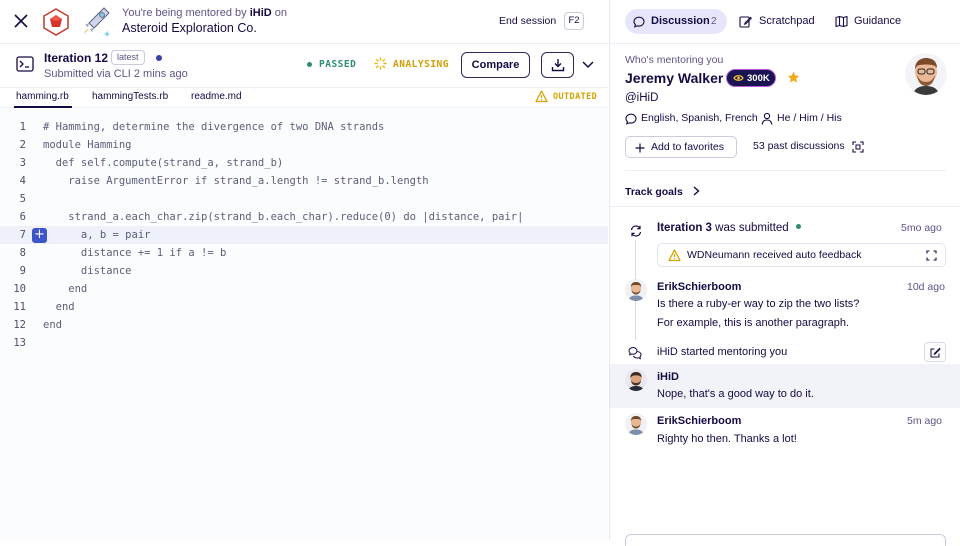  I want to click on chevron-right-icon, so click(696, 191).